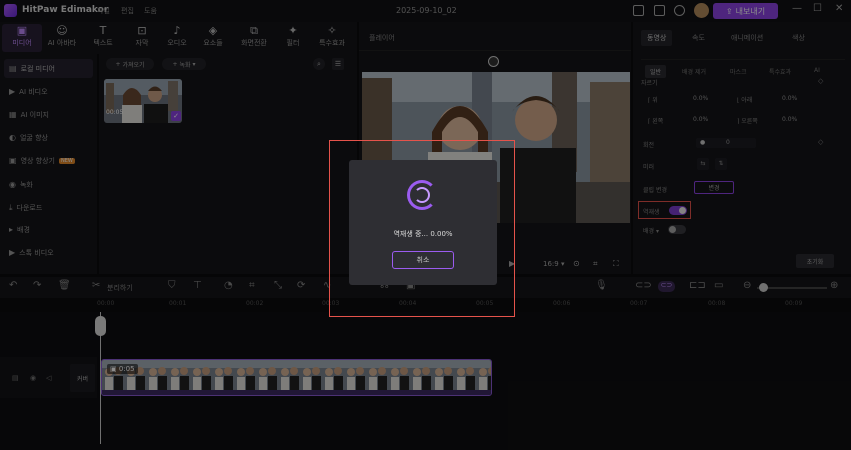 Image resolution: width=851 pixels, height=450 pixels. Describe the element at coordinates (422, 228) in the screenshot. I see `highlight-box-dialog` at that location.